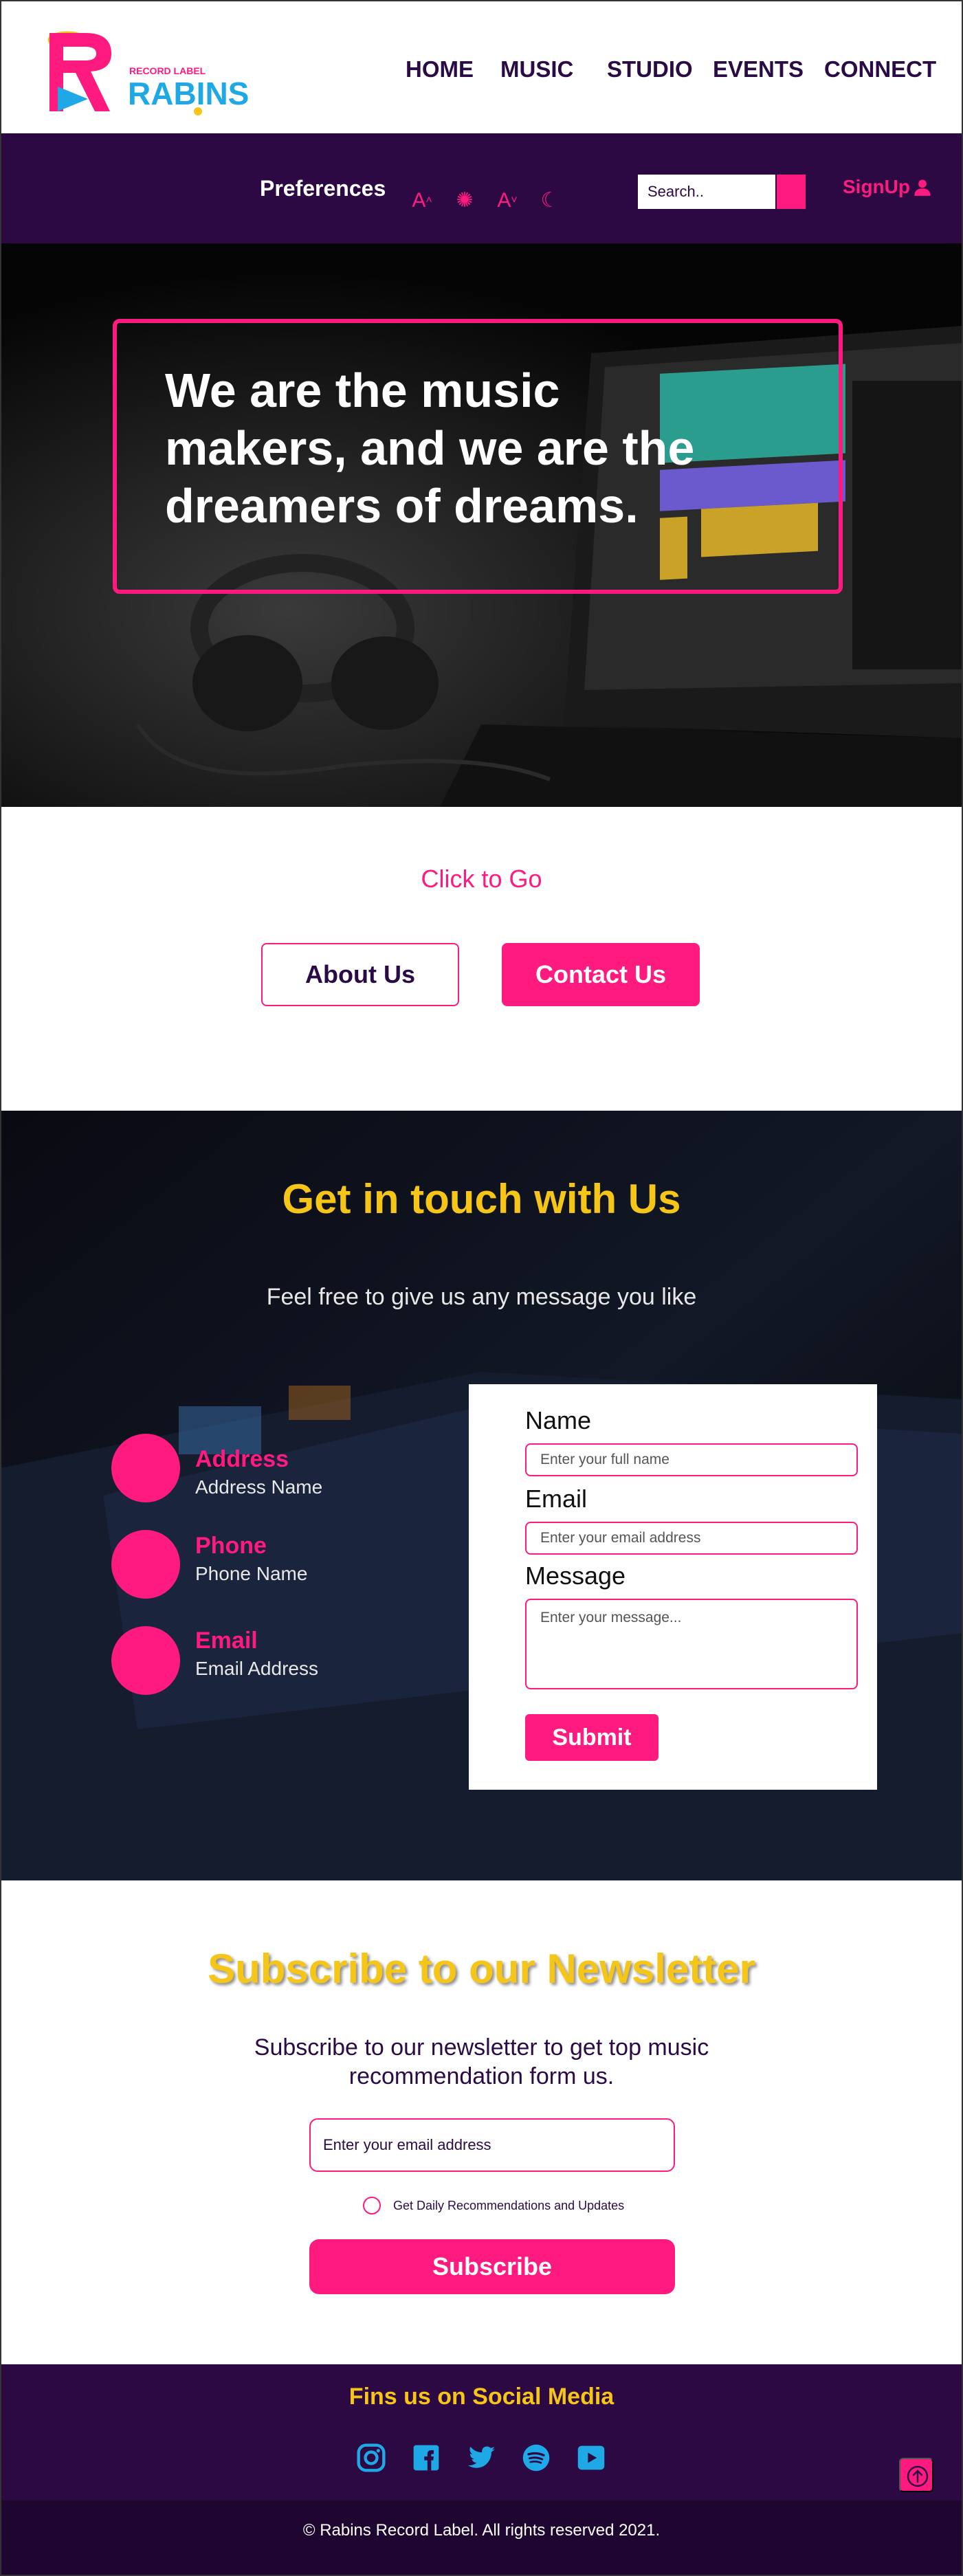 The height and width of the screenshot is (2576, 963). I want to click on phone-icon, so click(145, 1564).